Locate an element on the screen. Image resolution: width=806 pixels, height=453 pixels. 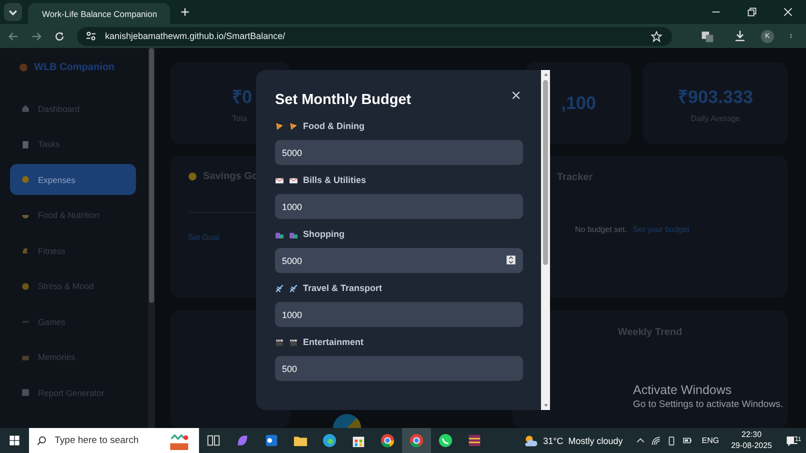
chrome-icon is located at coordinates (387, 440).